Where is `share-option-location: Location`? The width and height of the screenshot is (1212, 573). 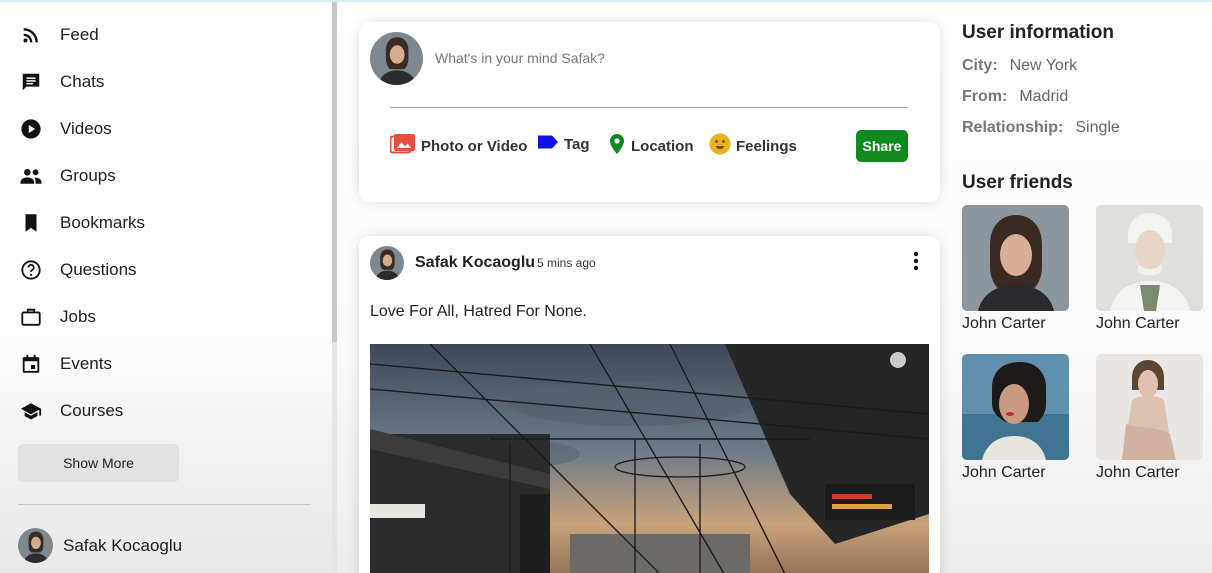
share-option-location: Location is located at coordinates (651, 146).